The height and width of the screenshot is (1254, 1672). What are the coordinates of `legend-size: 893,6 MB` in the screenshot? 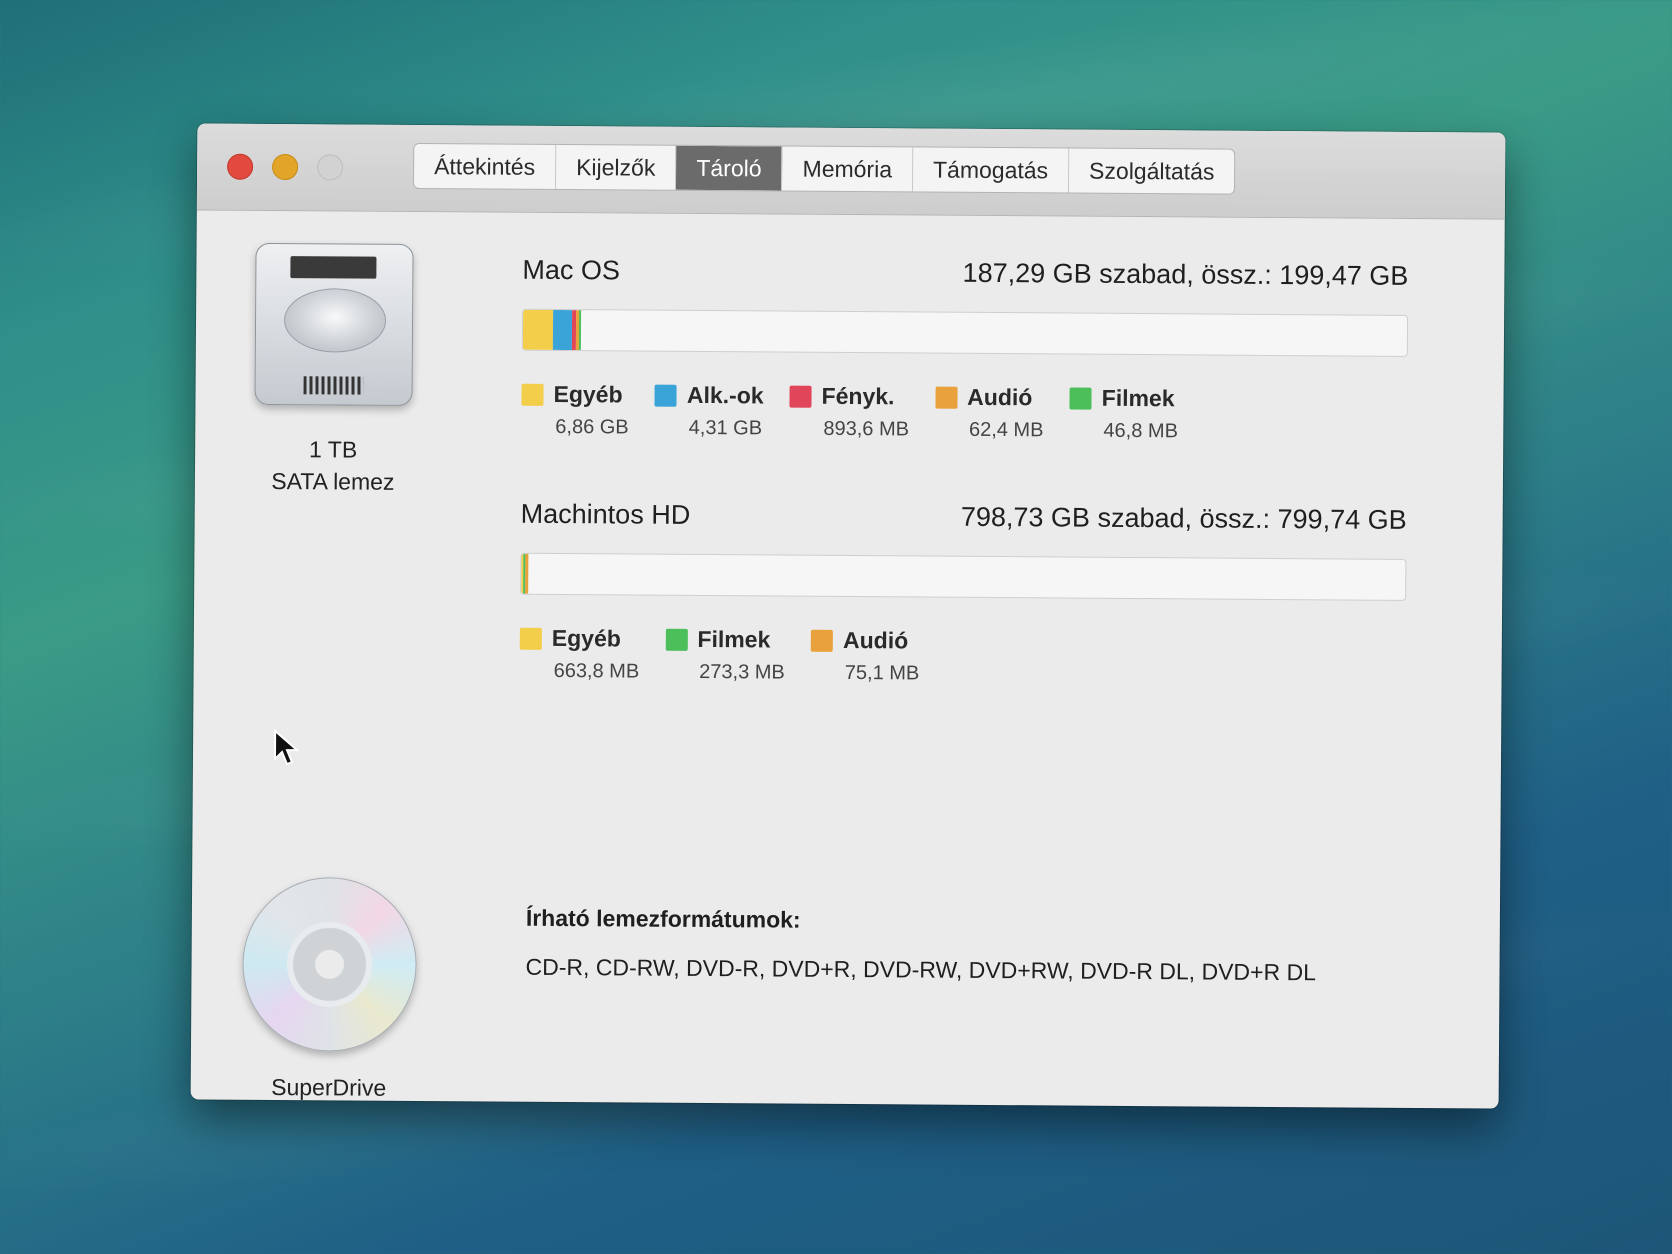 It's located at (866, 429).